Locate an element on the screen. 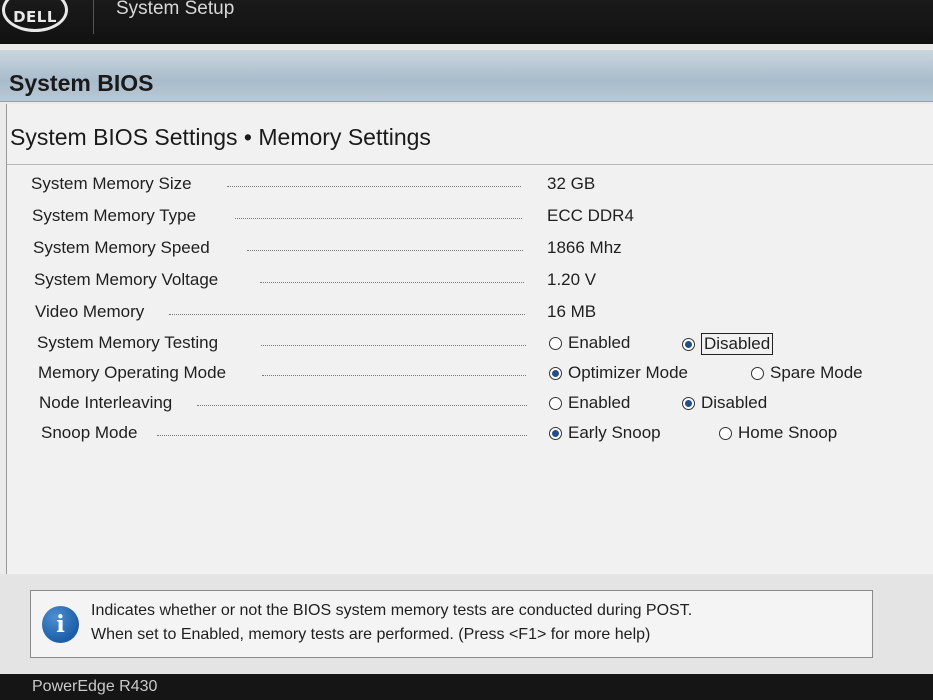 The image size is (933, 700). setting-row-video-memory: Video Memory 16 MB is located at coordinates (475, 316).